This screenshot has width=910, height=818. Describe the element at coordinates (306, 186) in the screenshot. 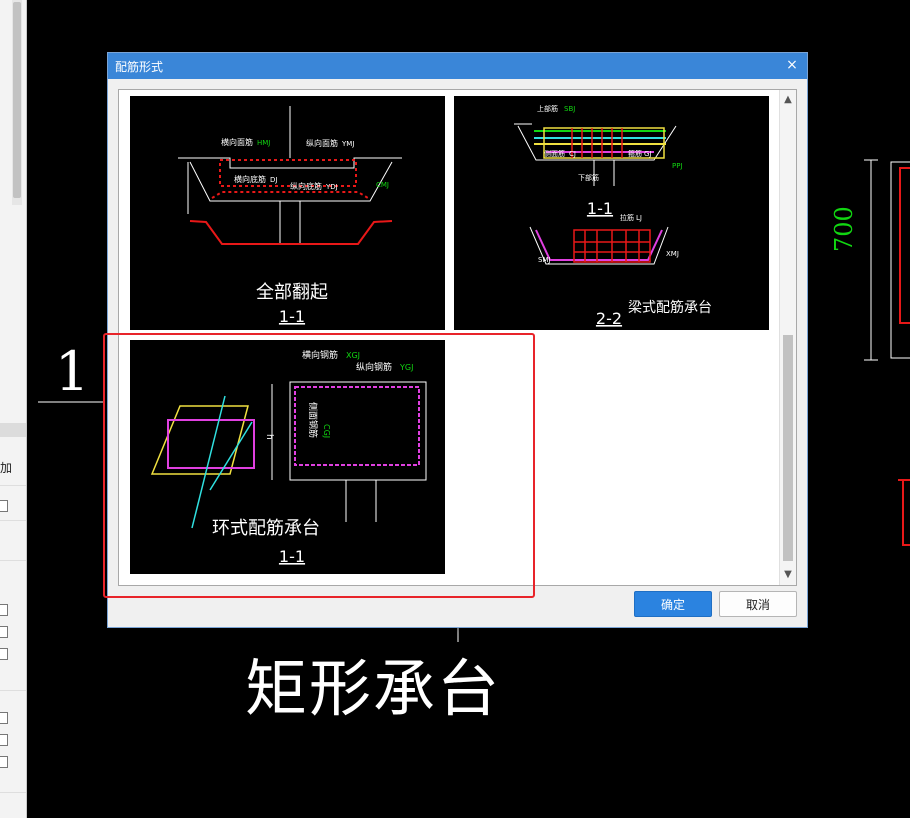

I see `label-longitudinal-bottom: 纵向底筋` at that location.